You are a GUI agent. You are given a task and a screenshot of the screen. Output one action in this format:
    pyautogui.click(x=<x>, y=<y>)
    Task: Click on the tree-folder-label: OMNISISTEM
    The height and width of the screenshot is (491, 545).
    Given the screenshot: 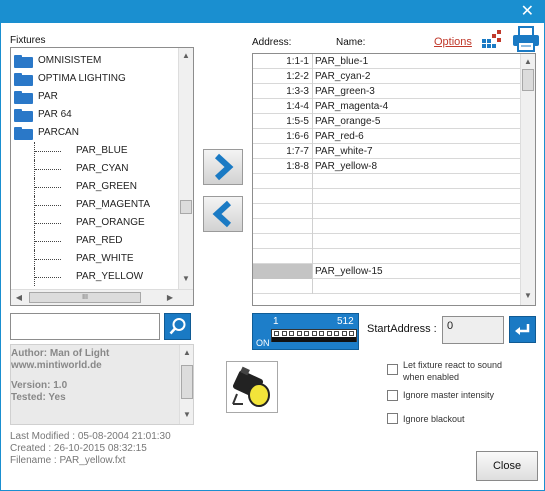 What is the action you would take?
    pyautogui.click(x=70, y=60)
    